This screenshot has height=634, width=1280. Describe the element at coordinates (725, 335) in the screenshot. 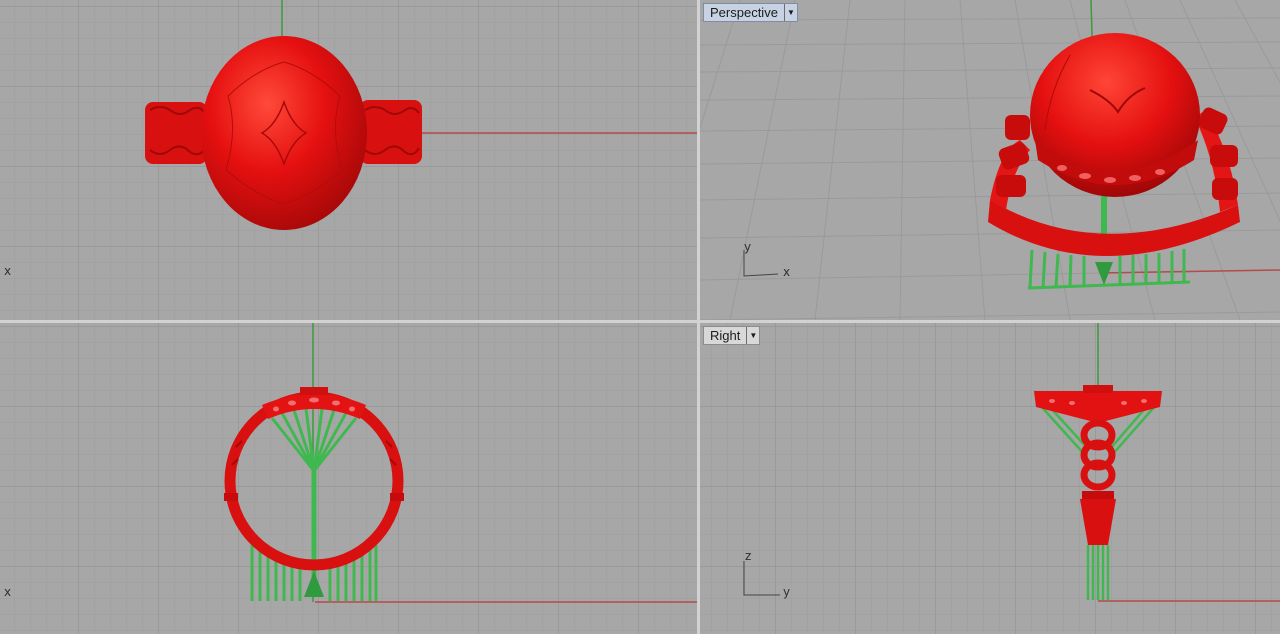

I see `viewport-title-right: Right` at that location.